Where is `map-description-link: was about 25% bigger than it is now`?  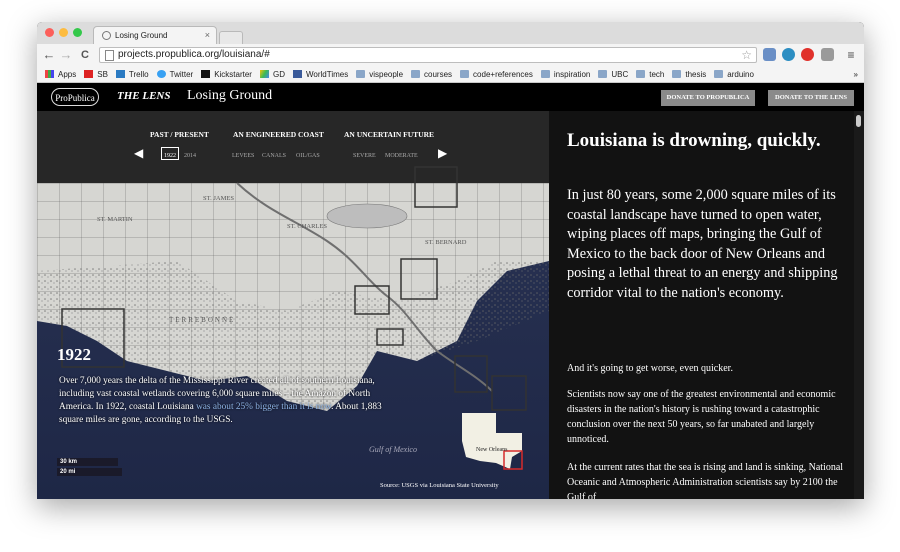
map-description-link: was about 25% bigger than it is now is located at coordinates (263, 407).